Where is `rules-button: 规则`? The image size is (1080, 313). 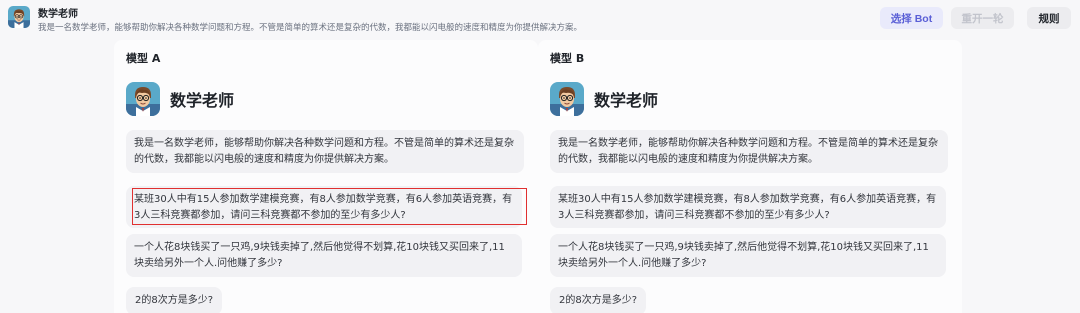
rules-button: 规则 is located at coordinates (1049, 18).